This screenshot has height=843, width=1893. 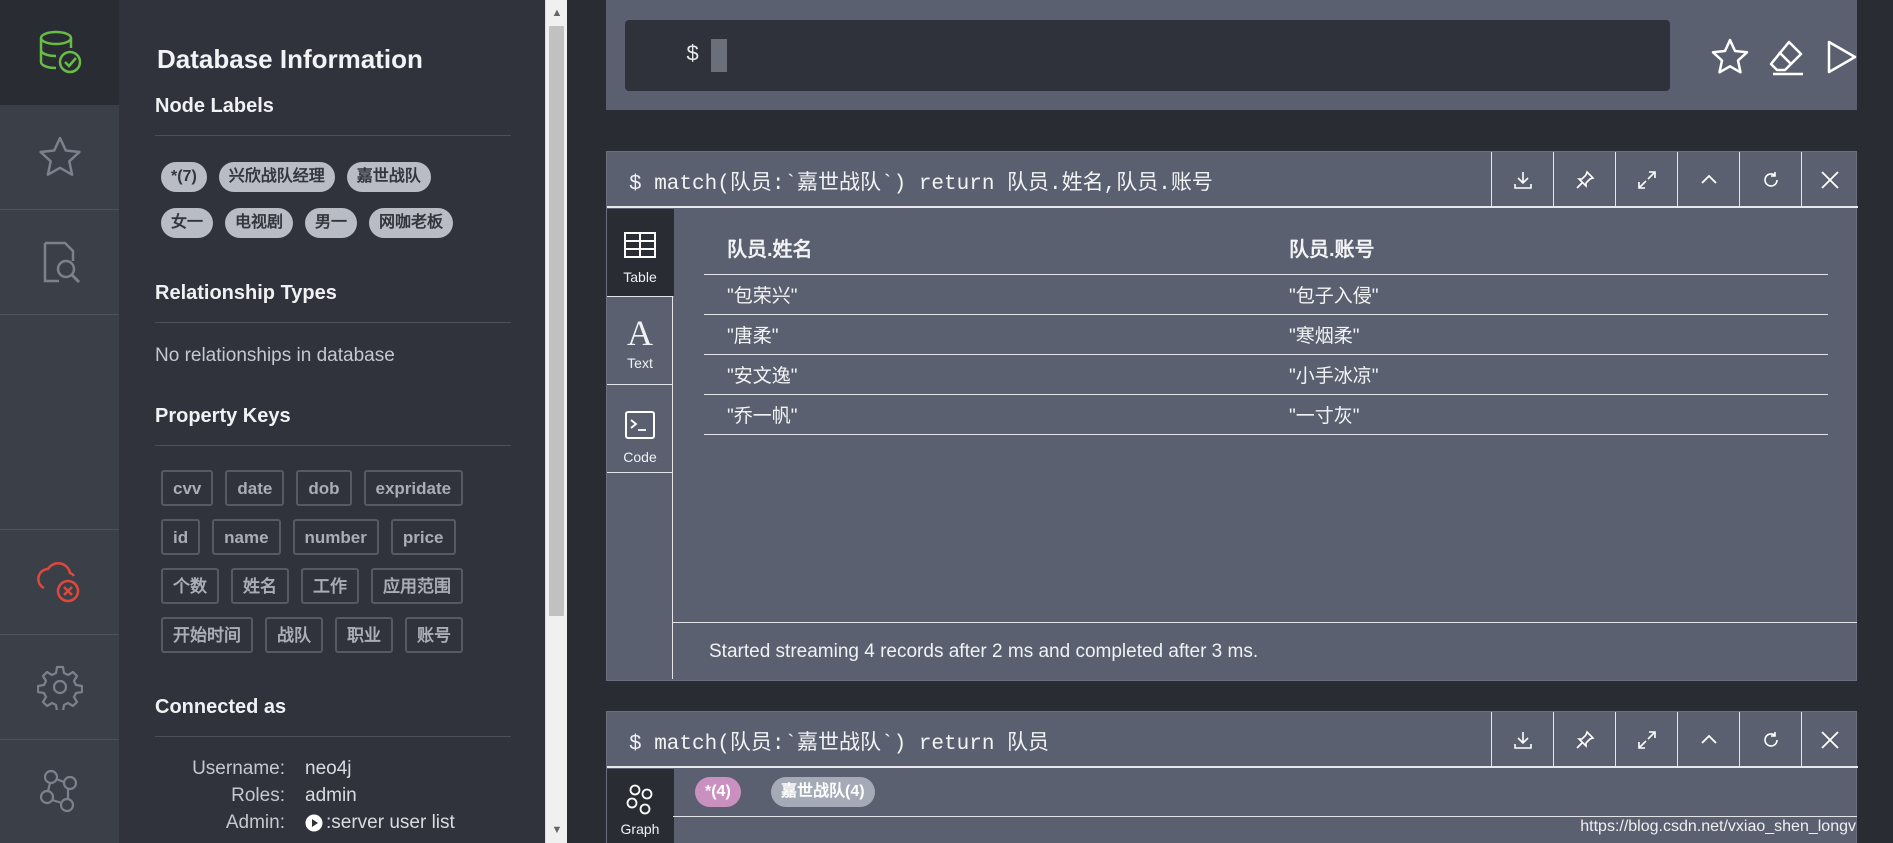 I want to click on table-row: "乔一帆" "一寸灰", so click(x=1266, y=414).